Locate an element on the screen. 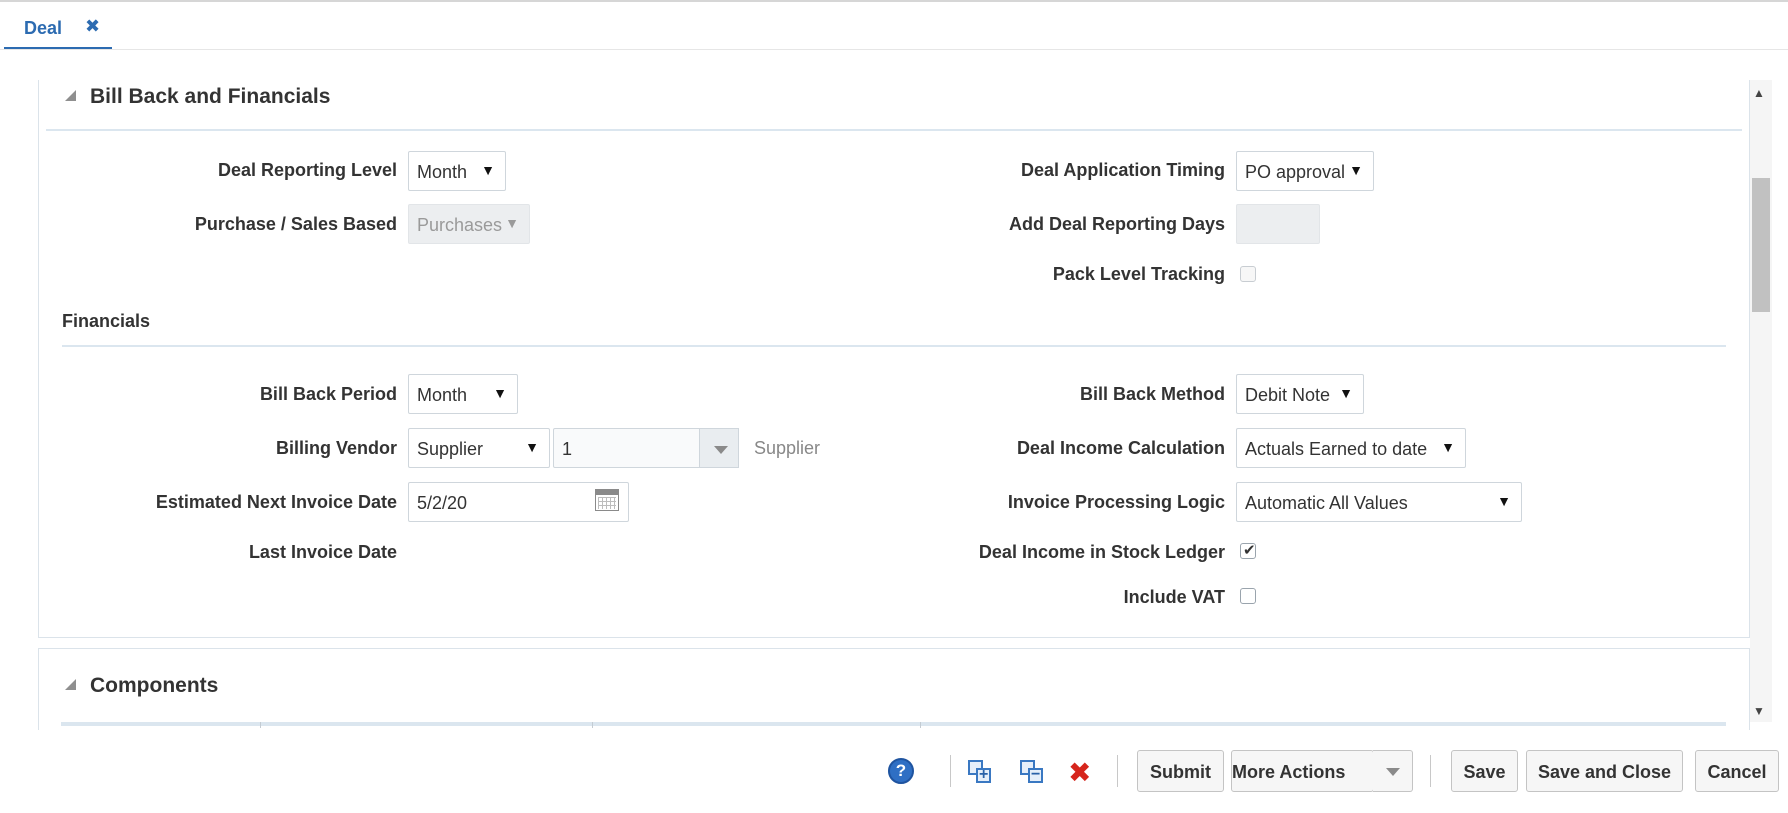 The image size is (1788, 813). last-invoice-date-label: Last Invoice Date is located at coordinates (322, 552).